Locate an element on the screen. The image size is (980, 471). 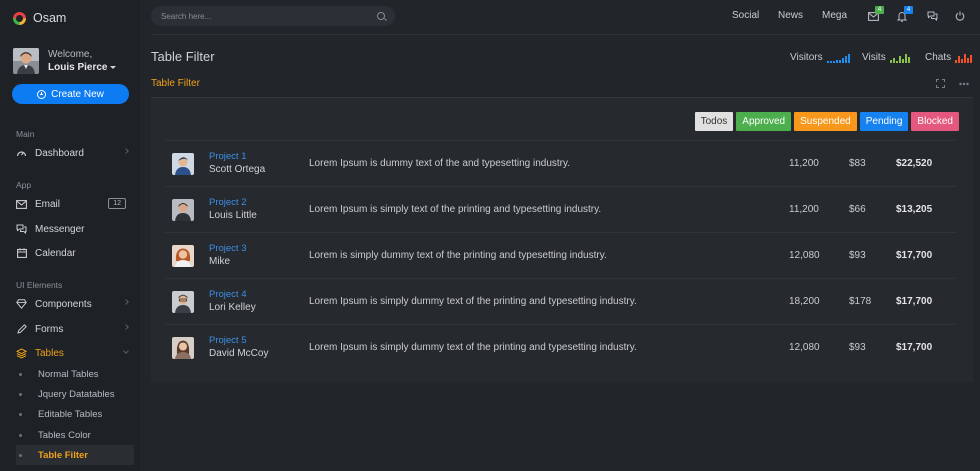
card-title: Table Filter is located at coordinates (175, 83).